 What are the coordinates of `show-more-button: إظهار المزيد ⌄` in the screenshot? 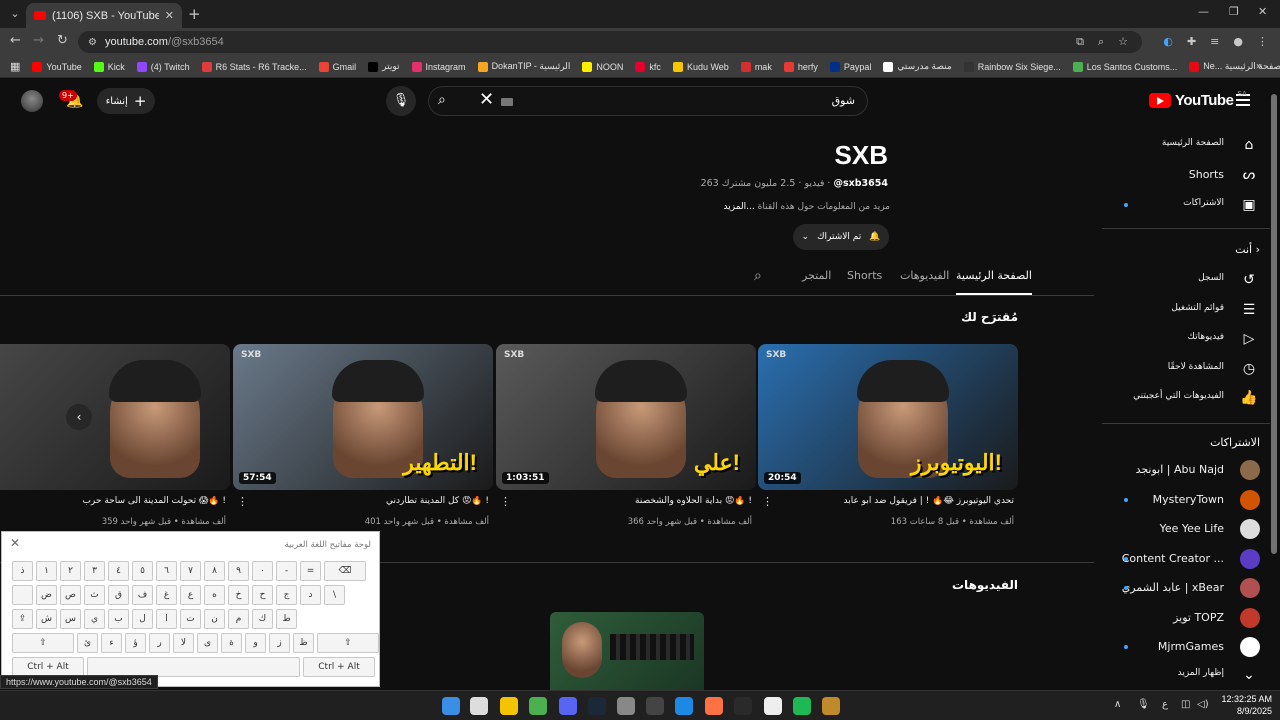 It's located at (1182, 675).